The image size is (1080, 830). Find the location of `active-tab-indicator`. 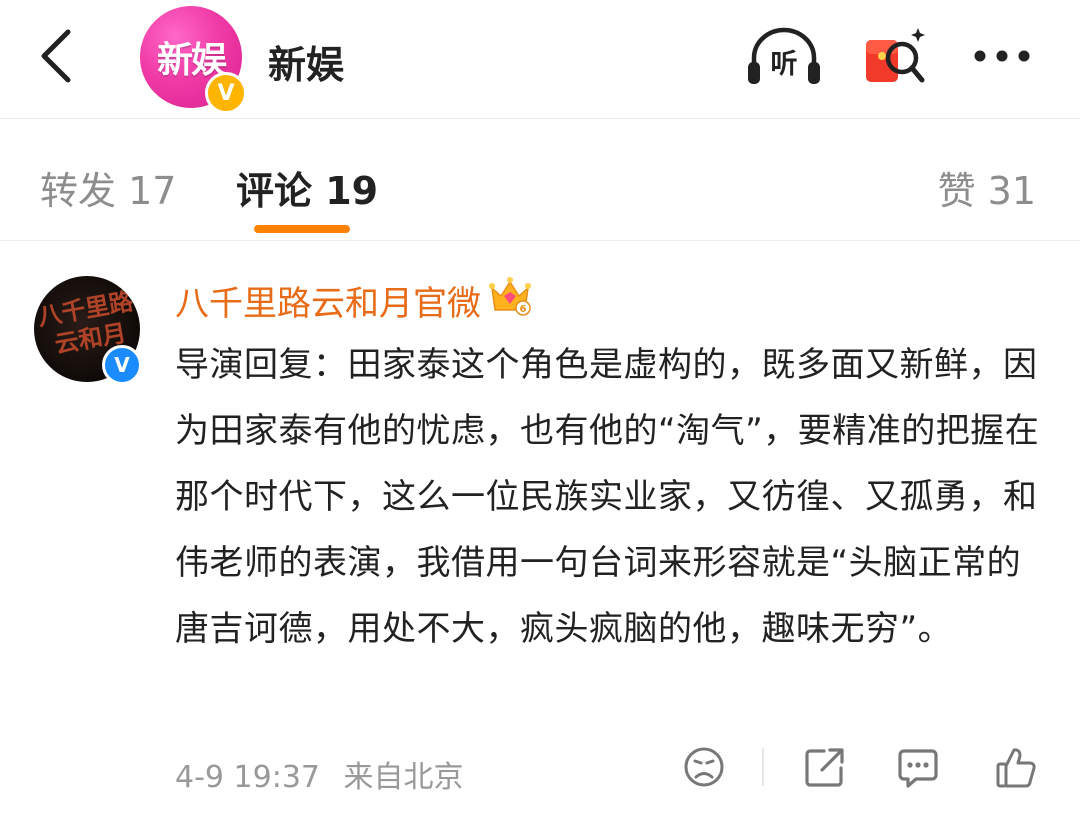

active-tab-indicator is located at coordinates (302, 229).